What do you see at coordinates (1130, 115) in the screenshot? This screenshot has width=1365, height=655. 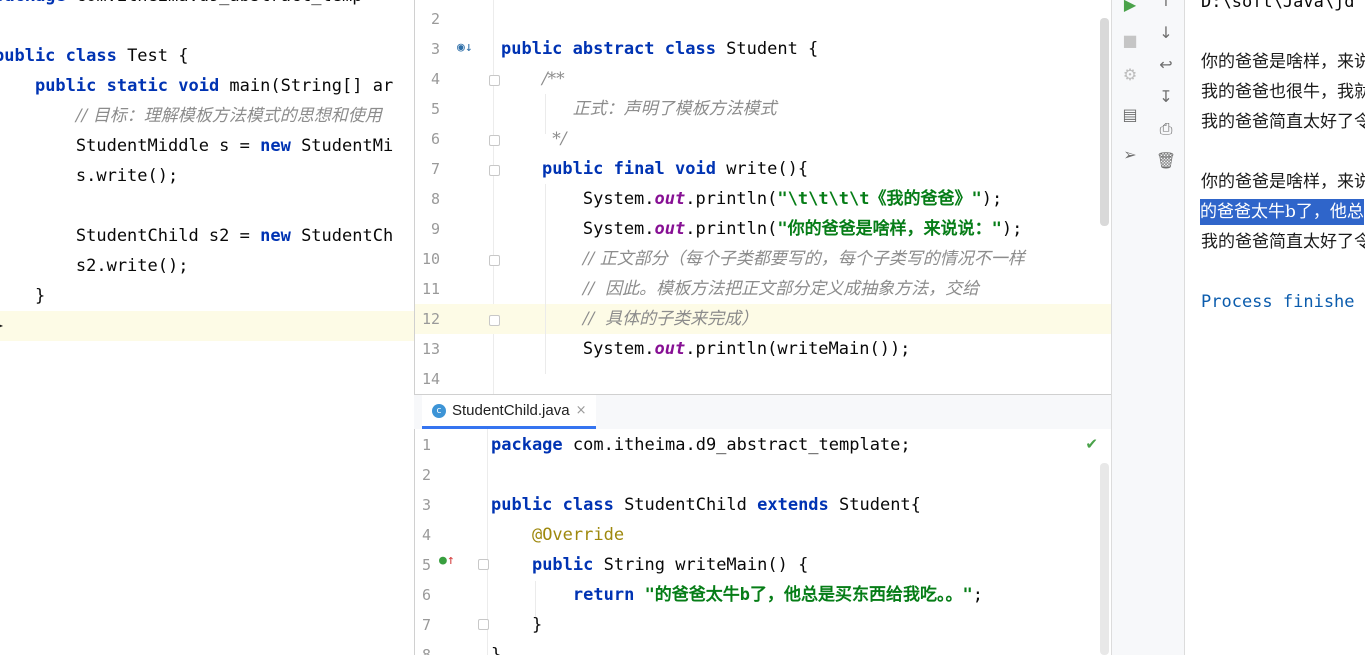 I see `layout-icon: ▤` at bounding box center [1130, 115].